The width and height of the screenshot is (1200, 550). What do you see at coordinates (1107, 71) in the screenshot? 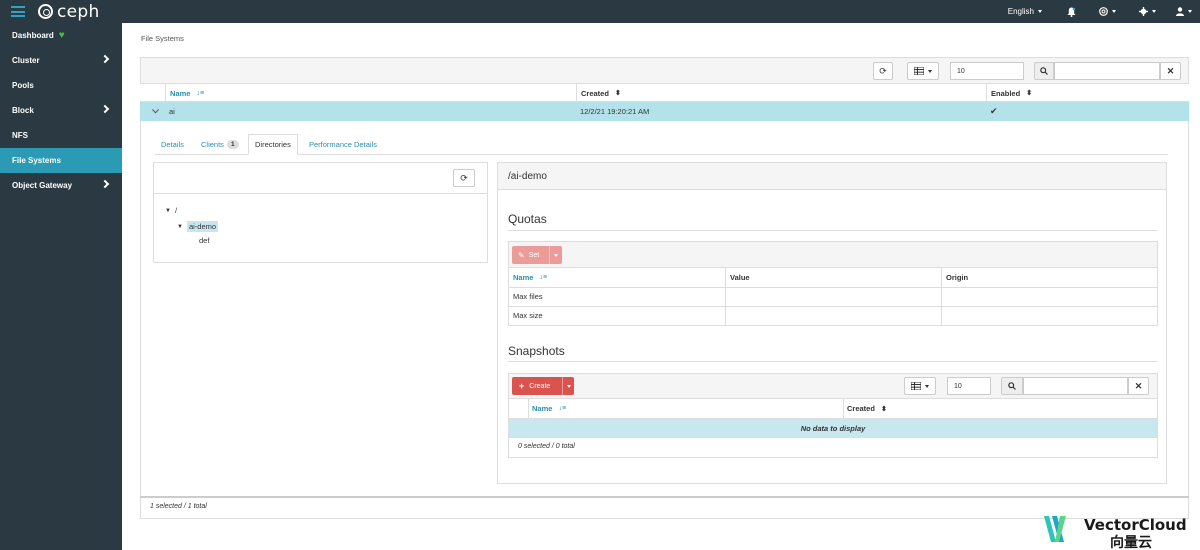
I see `search-input` at bounding box center [1107, 71].